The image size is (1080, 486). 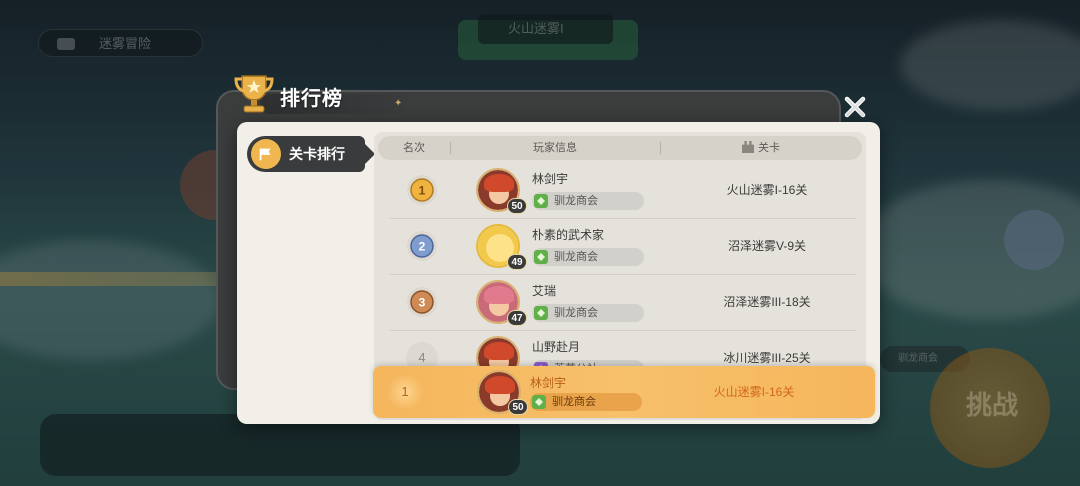 I want to click on stage-progress: 沼泽迷雾V-9关, so click(x=766, y=246).